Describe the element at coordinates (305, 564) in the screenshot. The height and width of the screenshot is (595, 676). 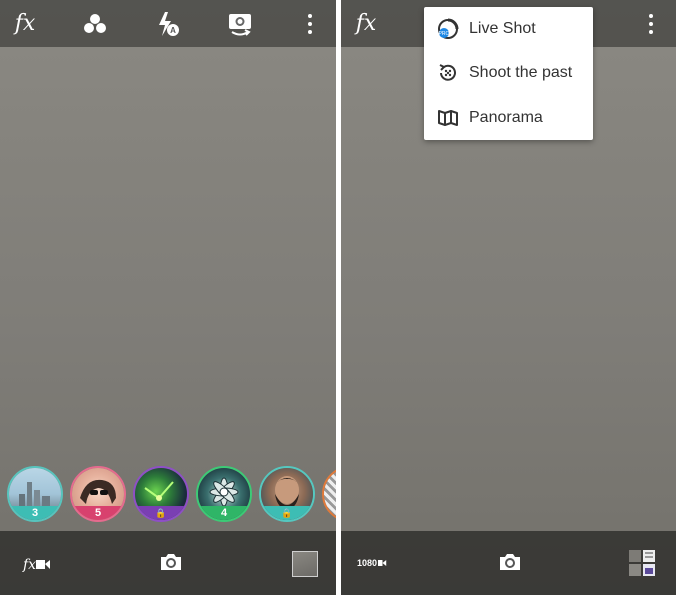
I see `gallery-thumbnail` at that location.